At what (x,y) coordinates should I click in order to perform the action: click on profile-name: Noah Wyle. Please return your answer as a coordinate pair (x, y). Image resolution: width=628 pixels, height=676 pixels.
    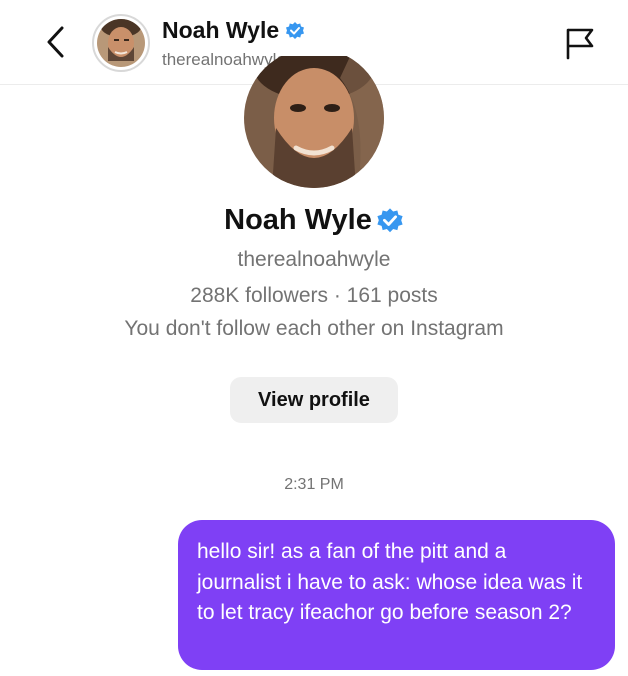
    Looking at the image, I should click on (298, 220).